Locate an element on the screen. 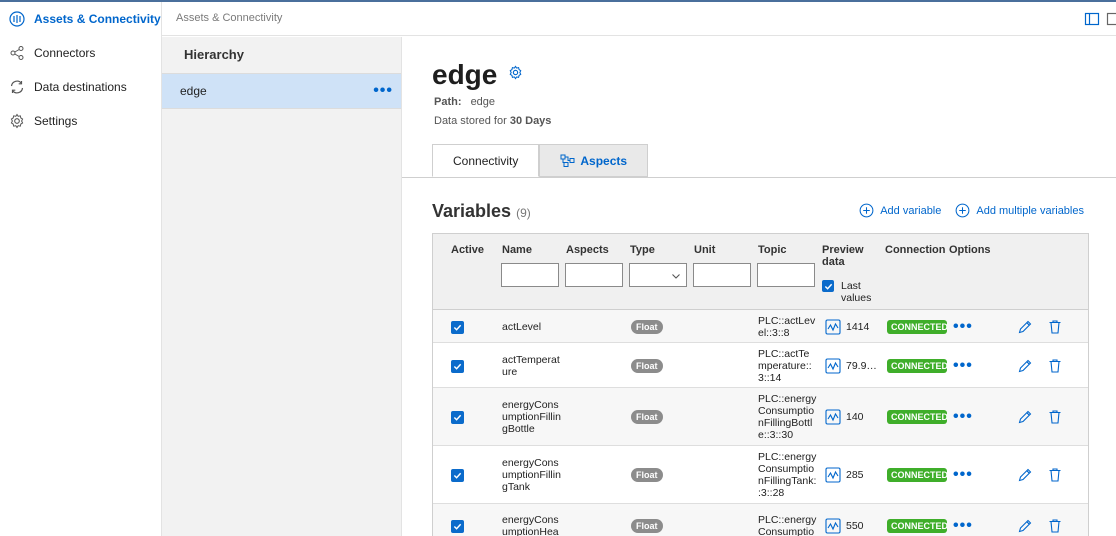  column-header-active: Active is located at coordinates (468, 250).